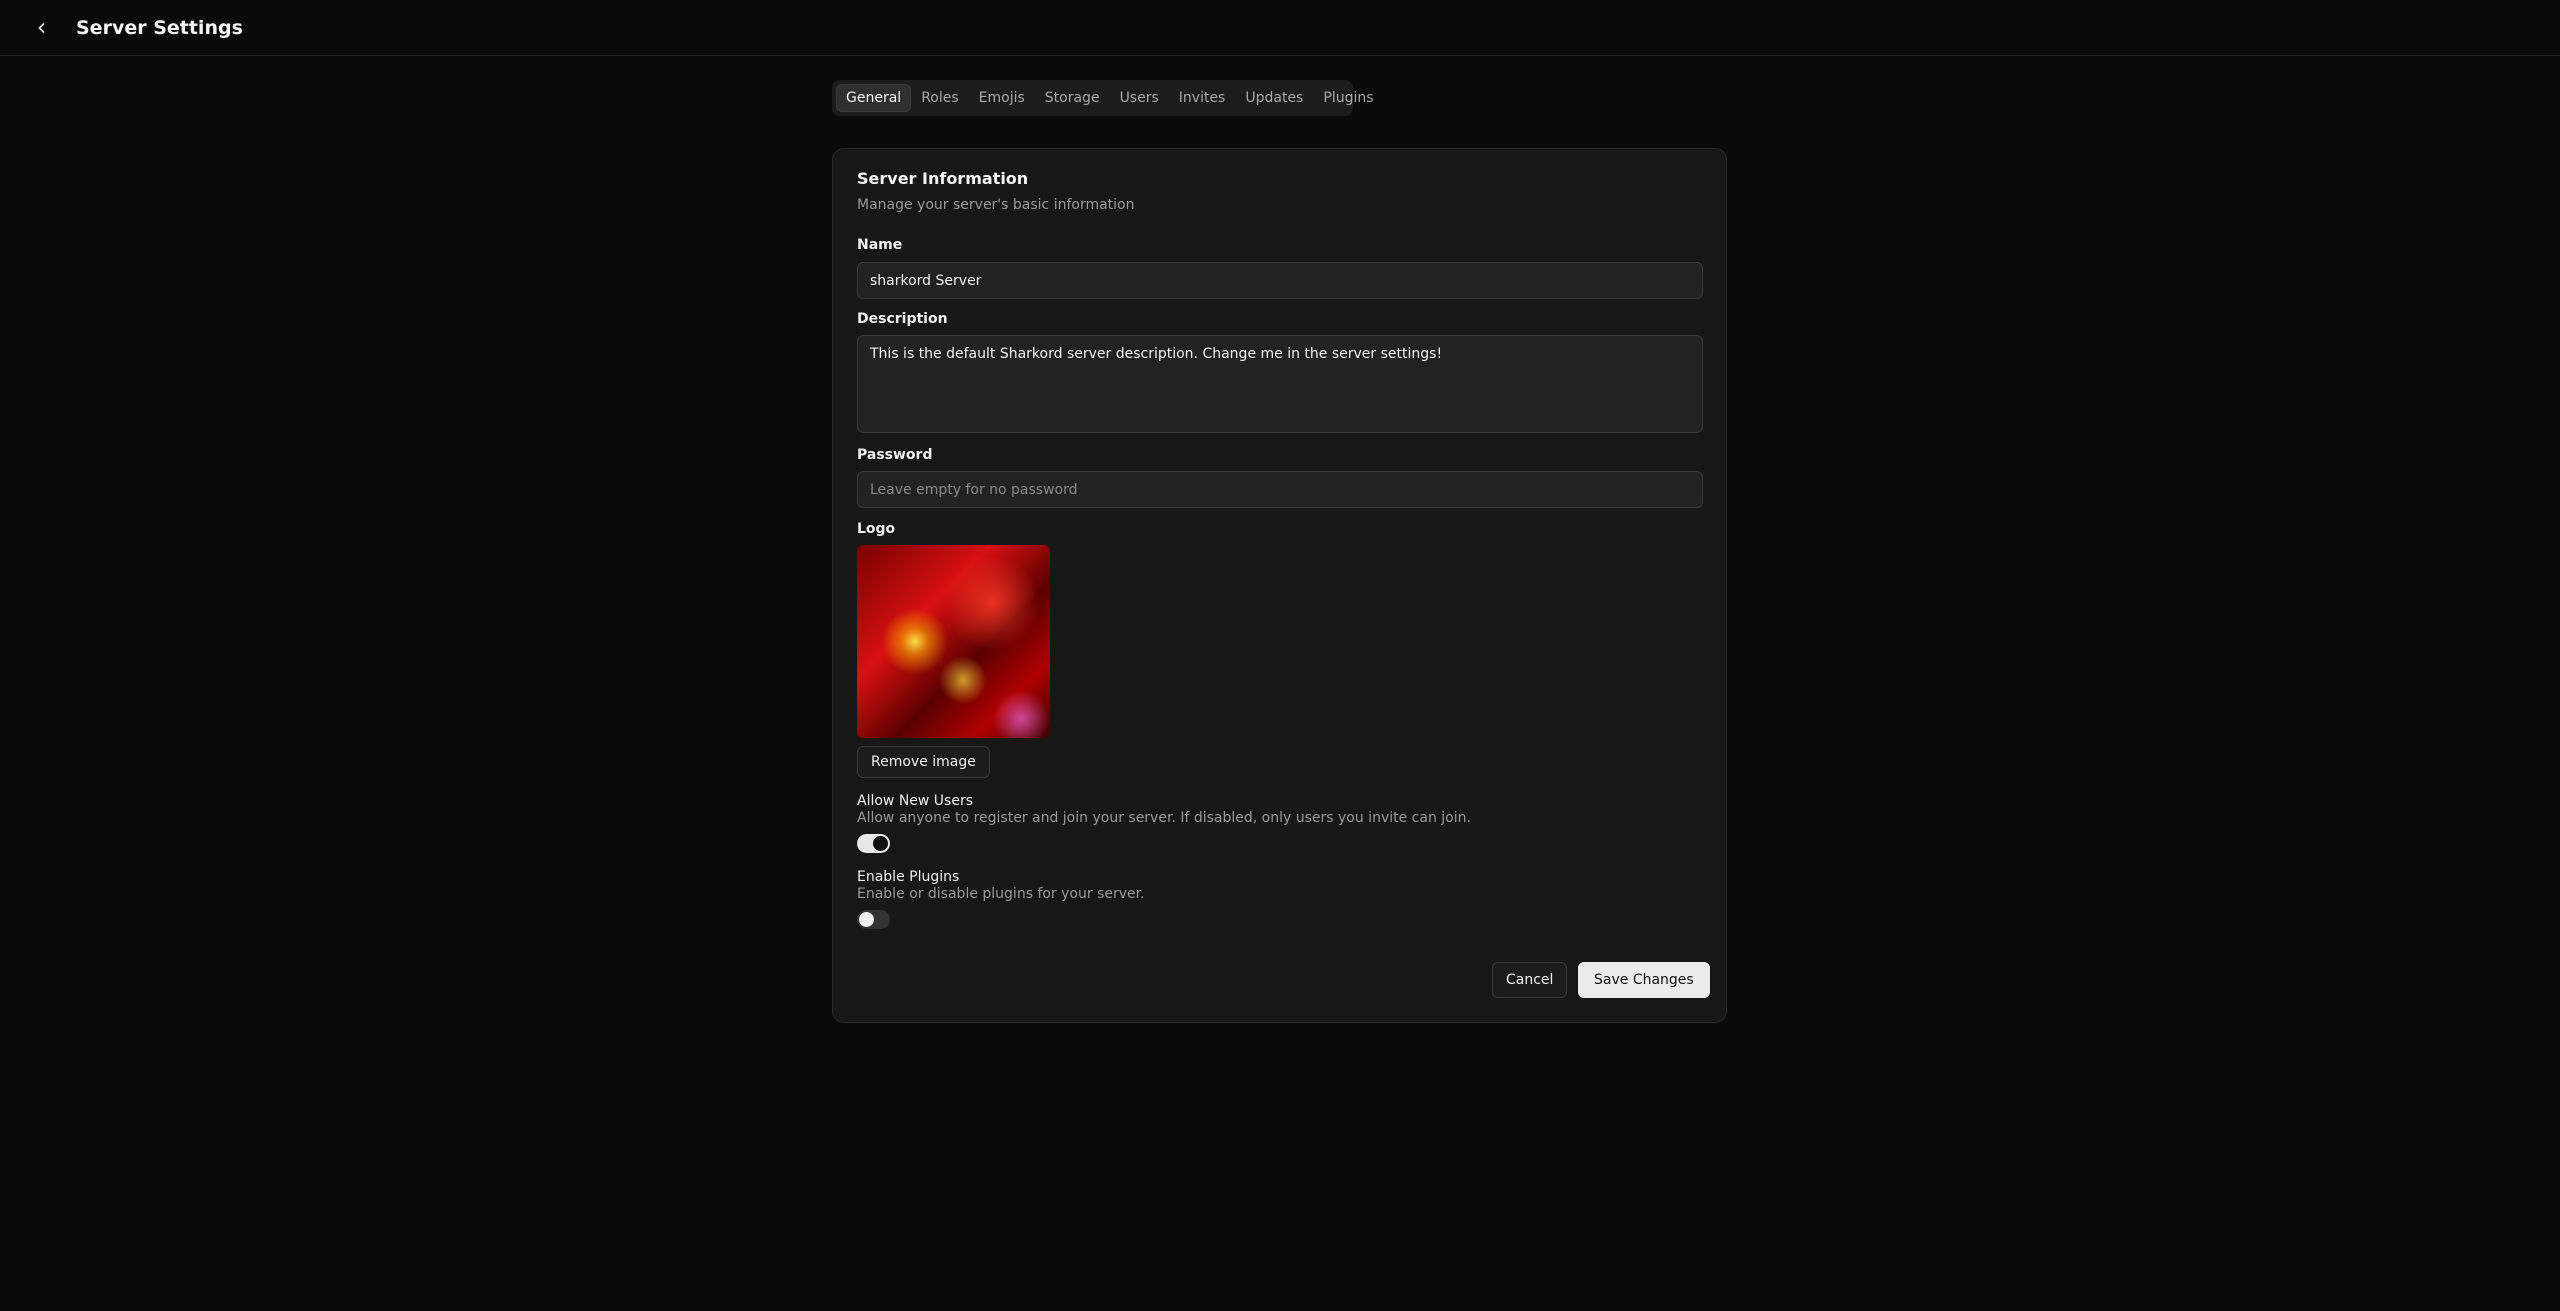  Describe the element at coordinates (1002, 98) in the screenshot. I see `tab-emojis: Emojis` at that location.